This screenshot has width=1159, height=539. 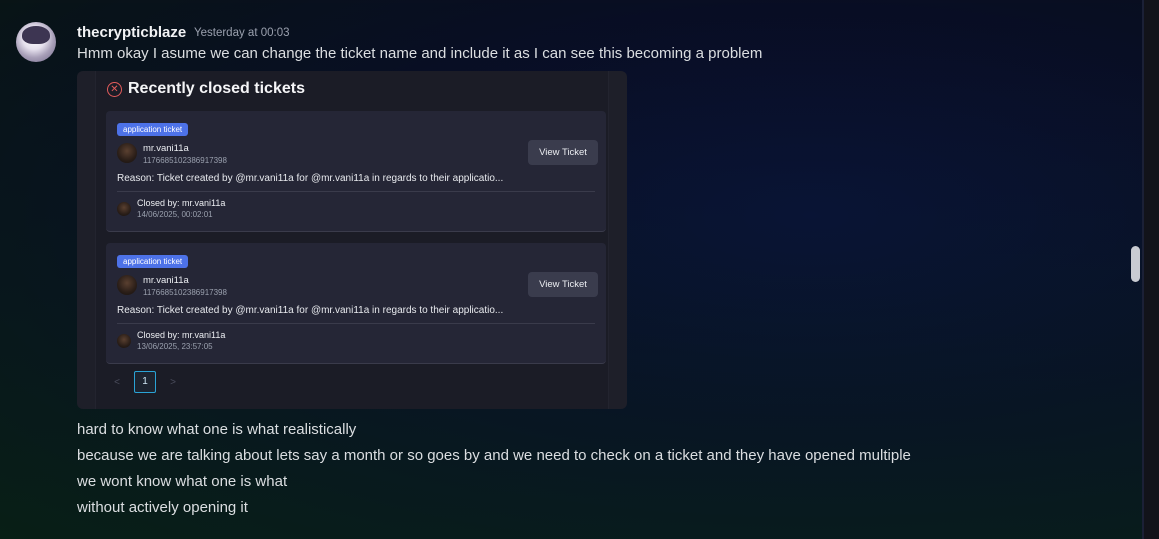 I want to click on embed-title-text: Recently closed tickets, so click(x=216, y=88).